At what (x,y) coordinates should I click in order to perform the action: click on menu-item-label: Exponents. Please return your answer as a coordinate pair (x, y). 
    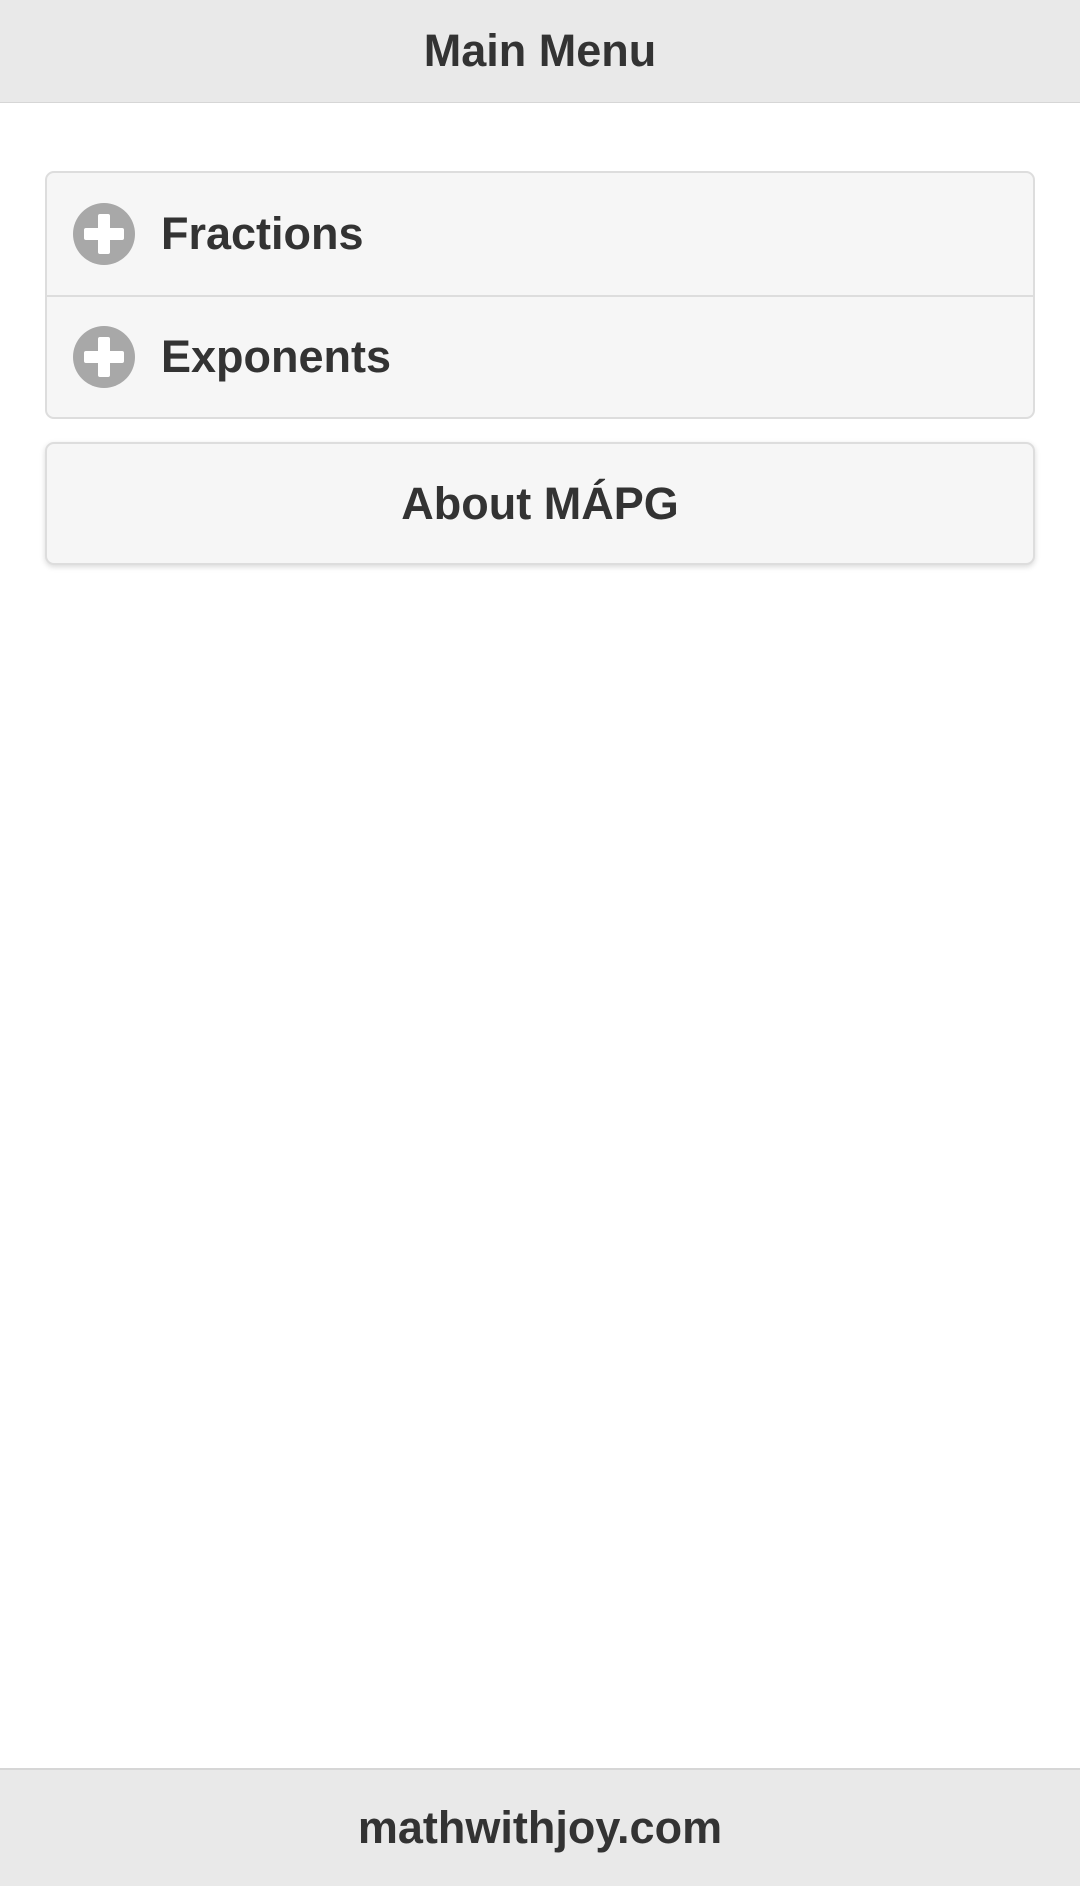
    Looking at the image, I should click on (276, 356).